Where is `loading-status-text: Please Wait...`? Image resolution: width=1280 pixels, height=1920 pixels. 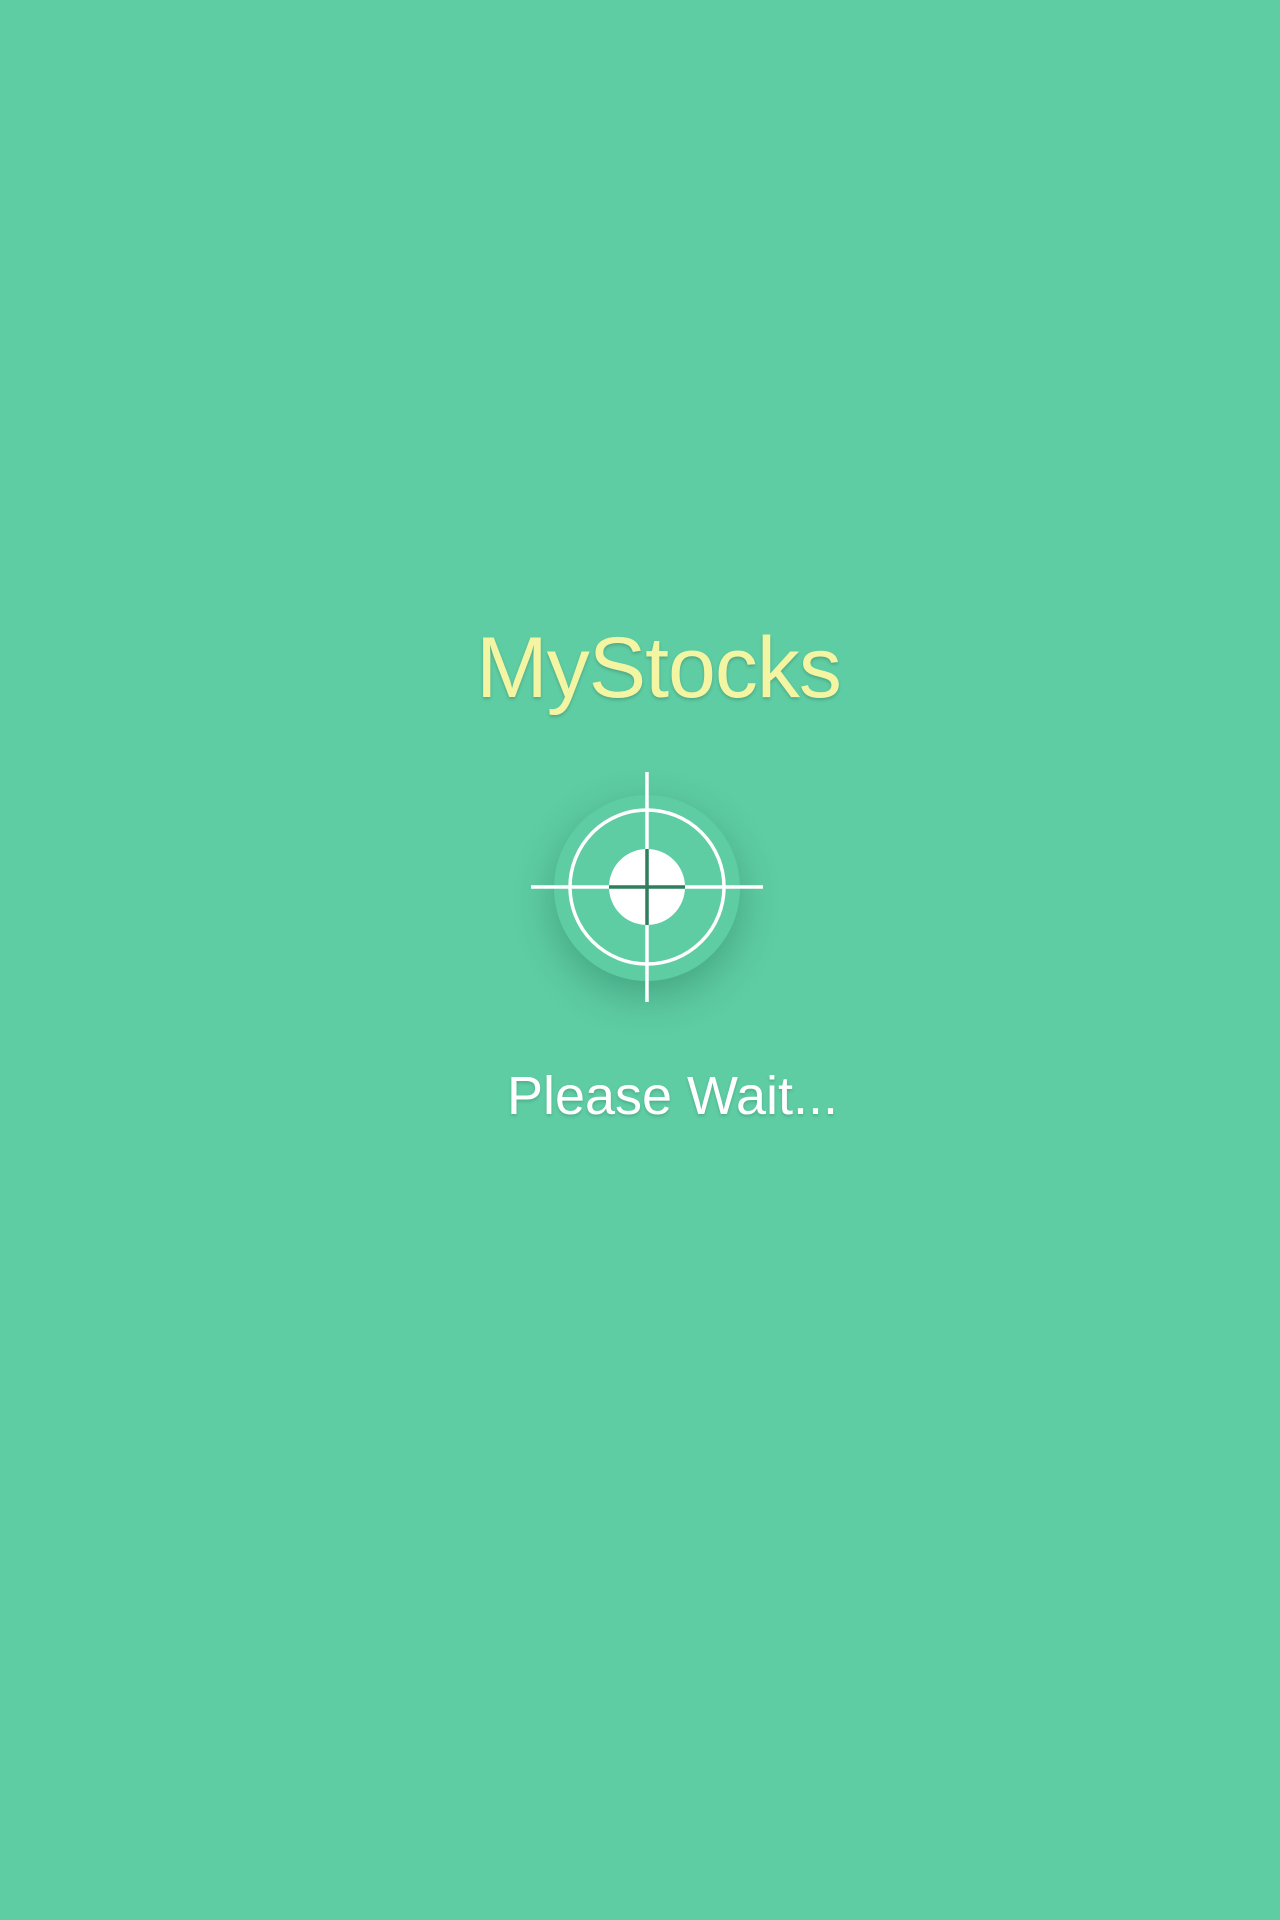 loading-status-text: Please Wait... is located at coordinates (672, 1096).